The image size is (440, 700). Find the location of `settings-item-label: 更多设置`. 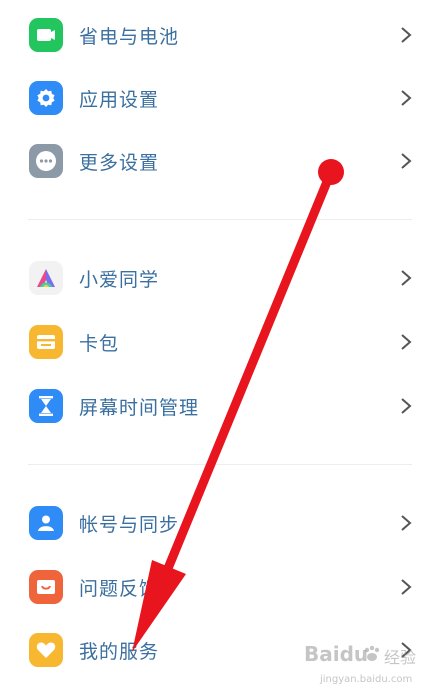

settings-item-label: 更多设置 is located at coordinates (119, 162).